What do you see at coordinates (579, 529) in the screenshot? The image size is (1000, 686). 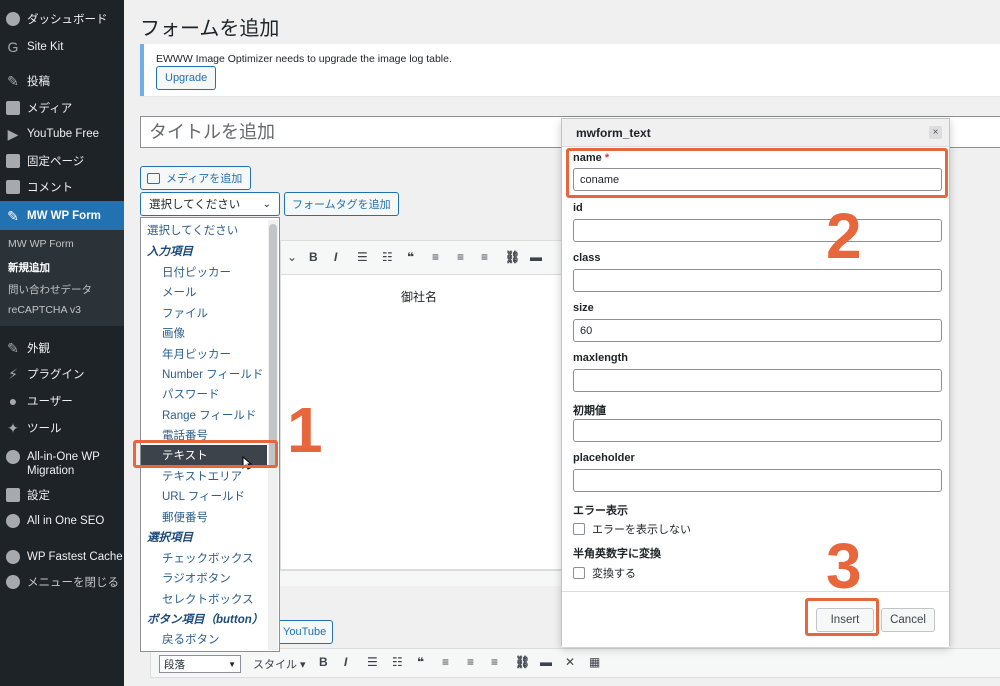 I see `hide-error-checkbox` at bounding box center [579, 529].